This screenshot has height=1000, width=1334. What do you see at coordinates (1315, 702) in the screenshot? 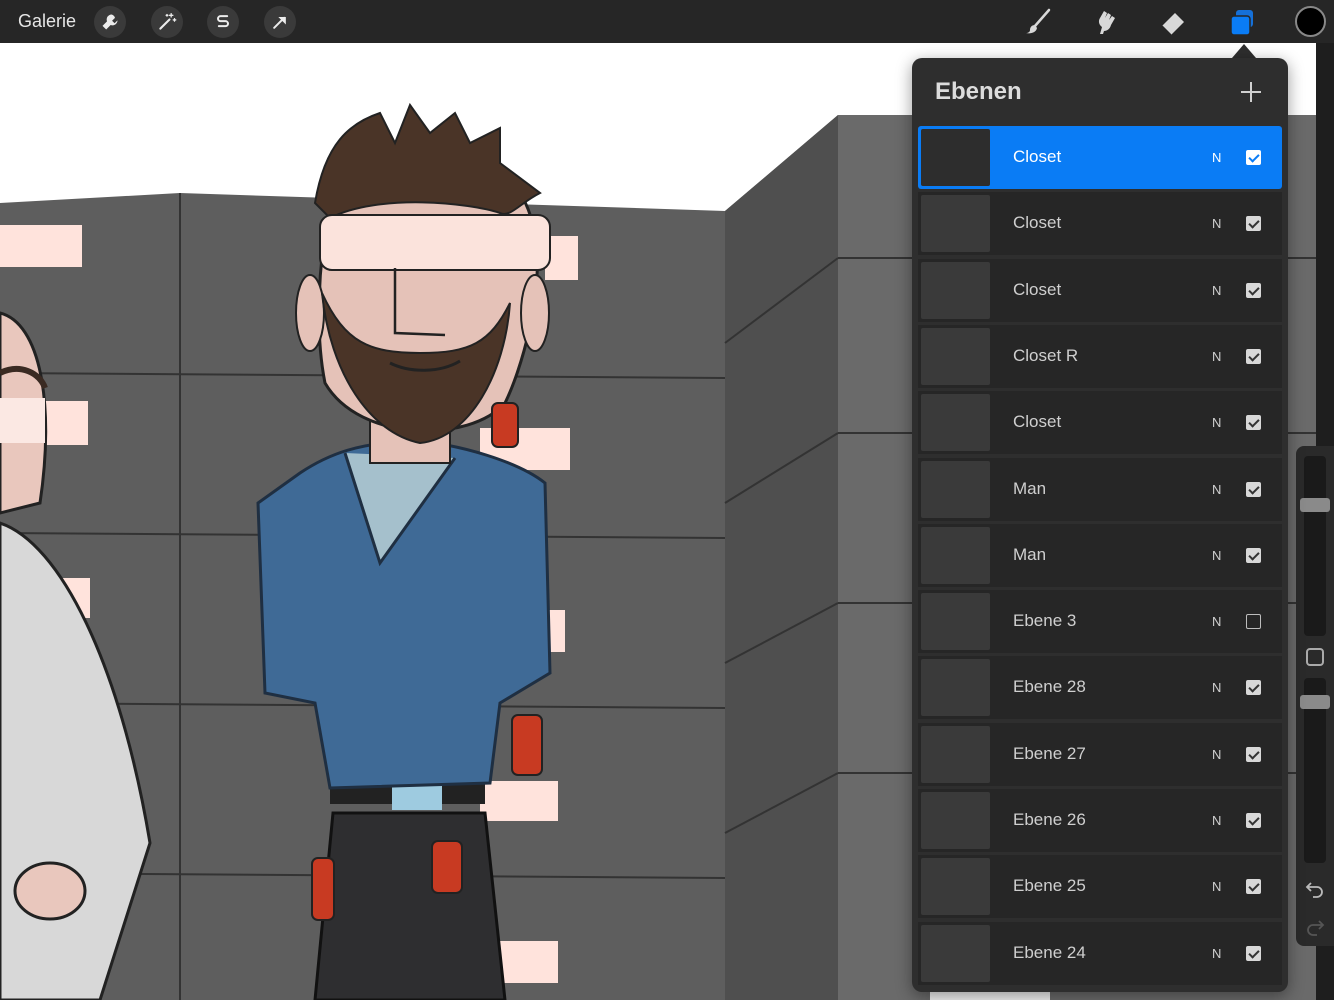
I see `opacity-thumb` at bounding box center [1315, 702].